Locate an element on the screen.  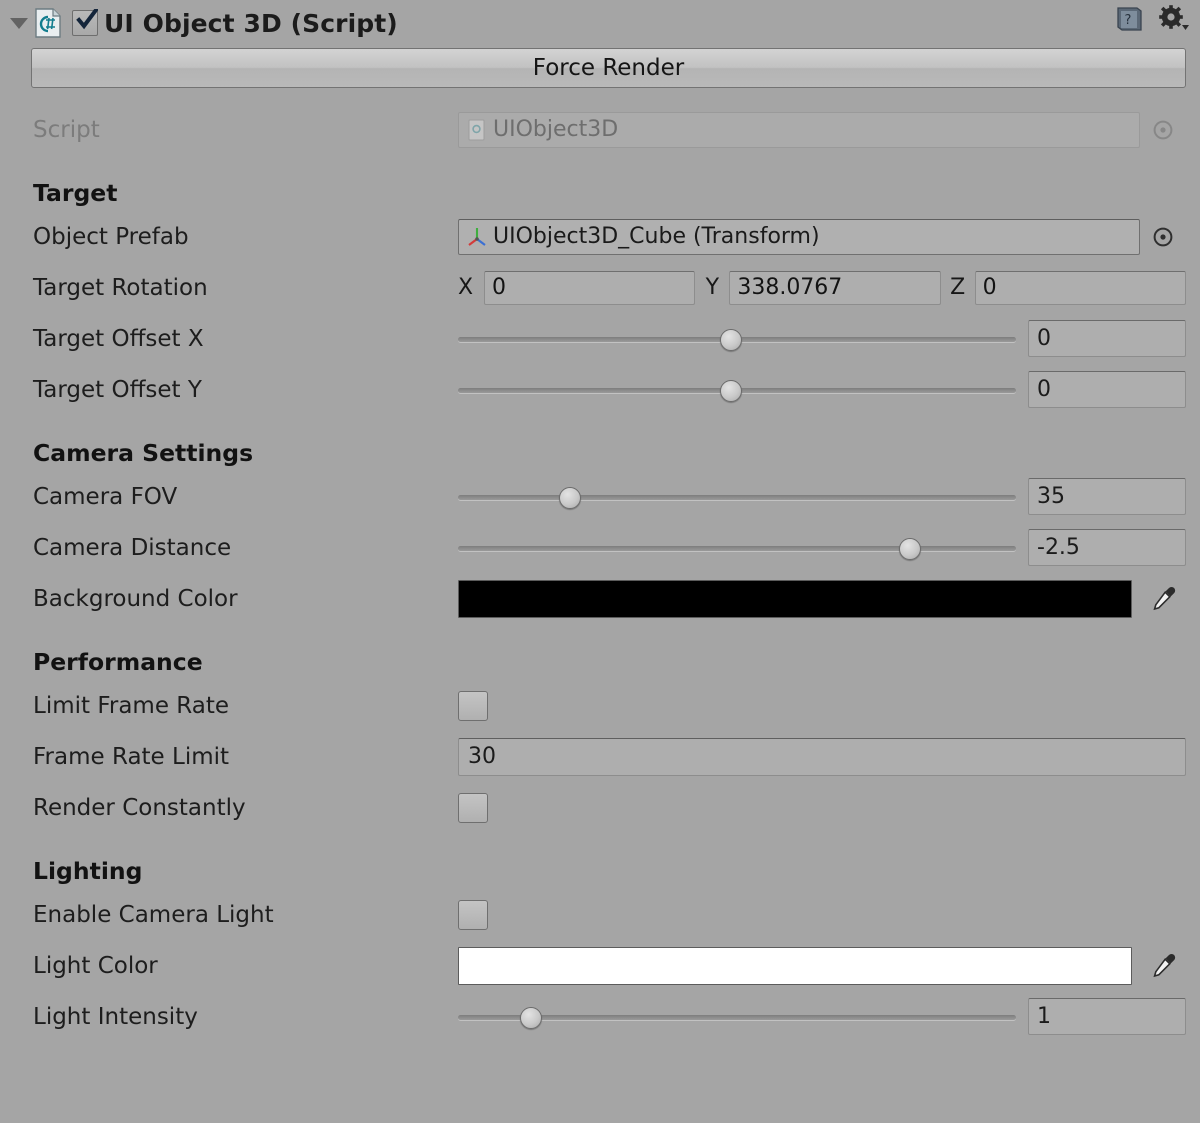
chevron-down-icon is located at coordinates (19, 23).